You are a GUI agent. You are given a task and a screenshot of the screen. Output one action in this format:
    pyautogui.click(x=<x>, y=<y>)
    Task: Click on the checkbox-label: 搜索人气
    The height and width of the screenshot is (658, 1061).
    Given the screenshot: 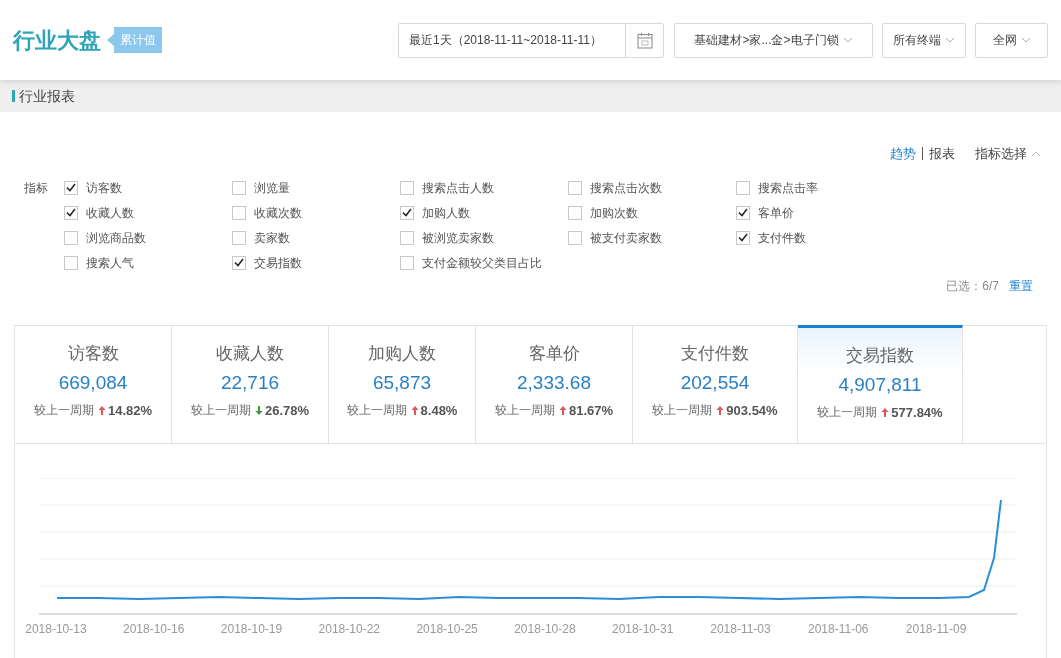 What is the action you would take?
    pyautogui.click(x=110, y=263)
    